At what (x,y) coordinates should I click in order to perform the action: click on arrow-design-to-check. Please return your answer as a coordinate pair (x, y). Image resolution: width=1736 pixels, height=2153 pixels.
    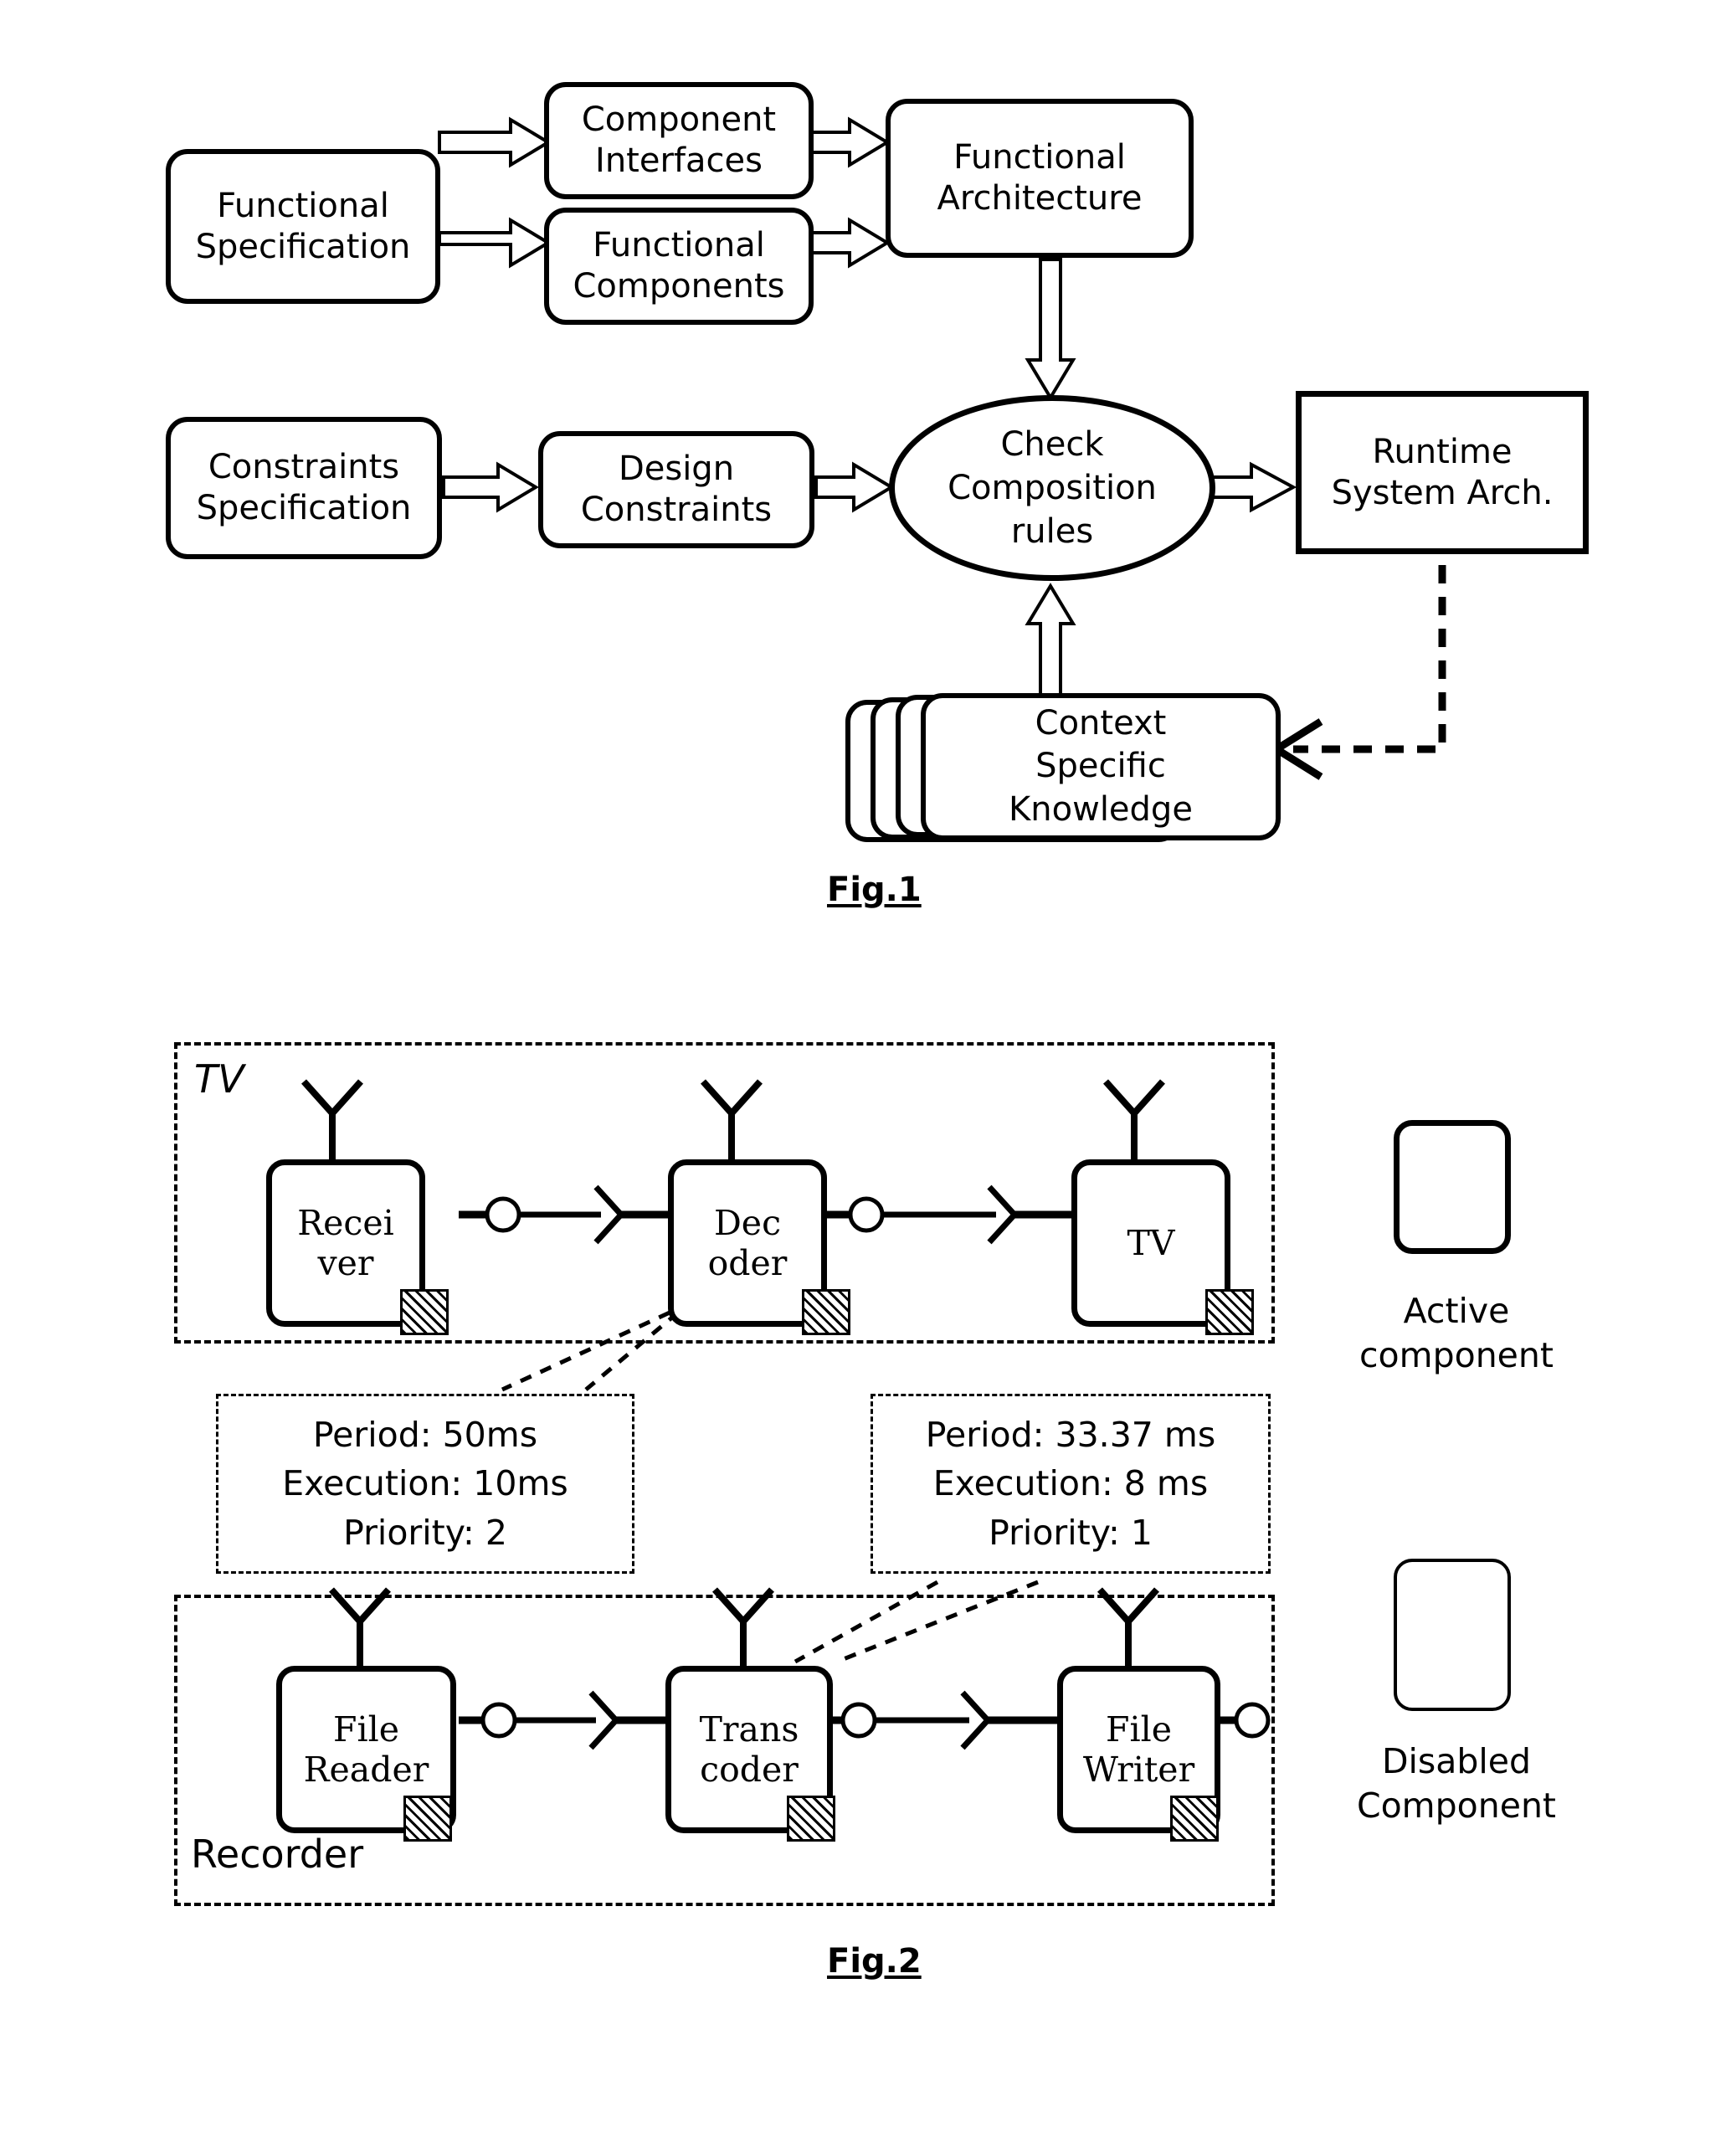
    Looking at the image, I should click on (854, 487).